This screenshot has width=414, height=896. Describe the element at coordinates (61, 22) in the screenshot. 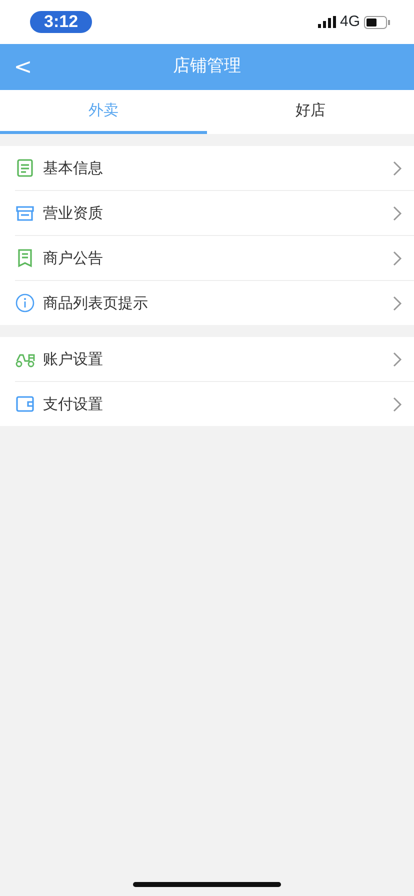

I see `status-time: 3:12` at that location.